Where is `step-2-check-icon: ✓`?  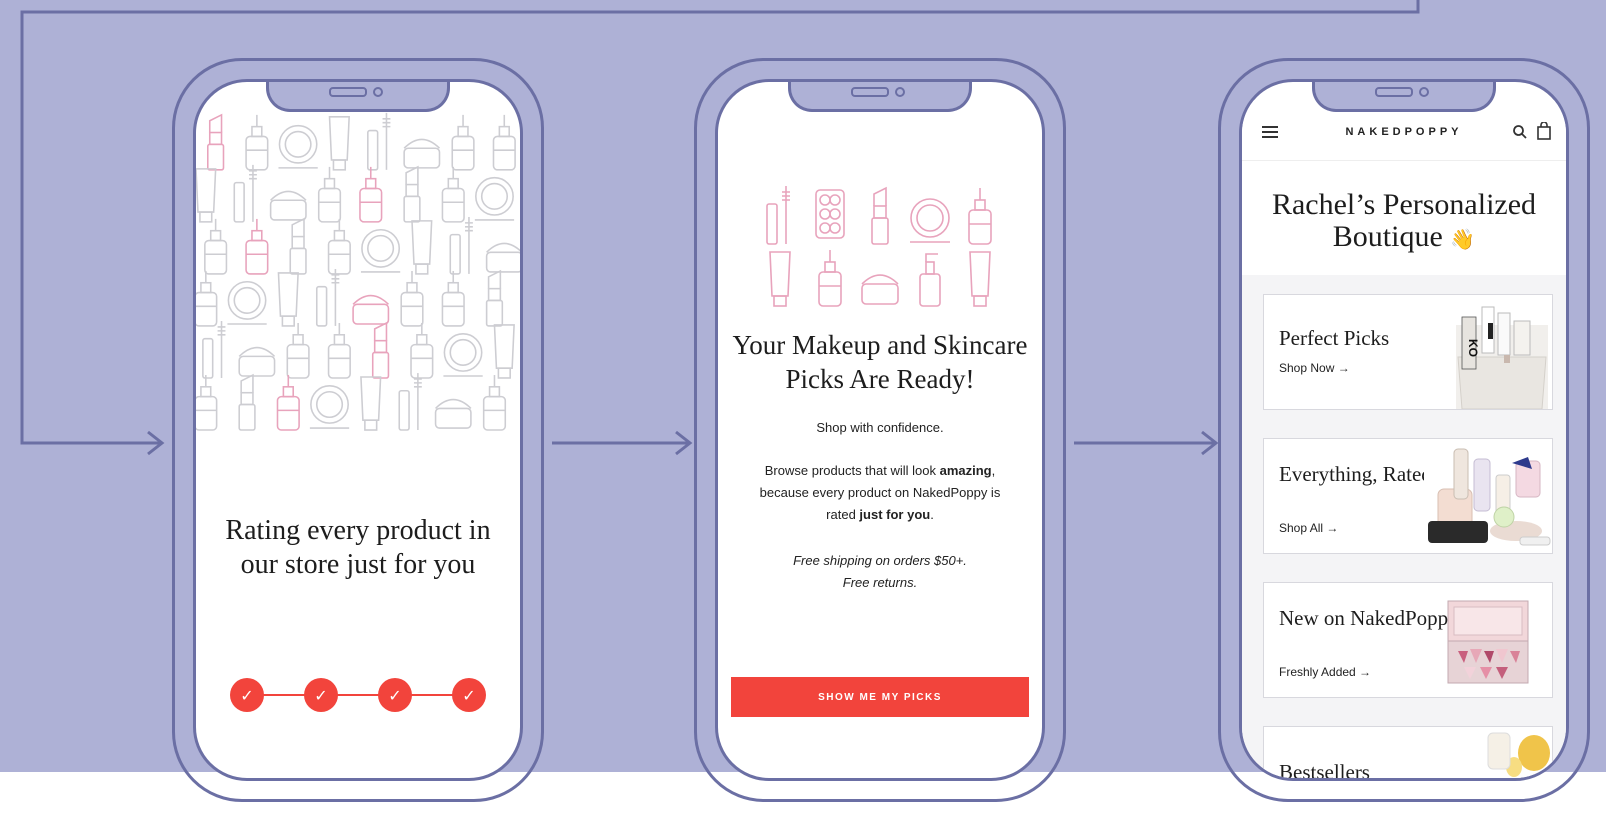
step-2-check-icon: ✓ is located at coordinates (321, 695).